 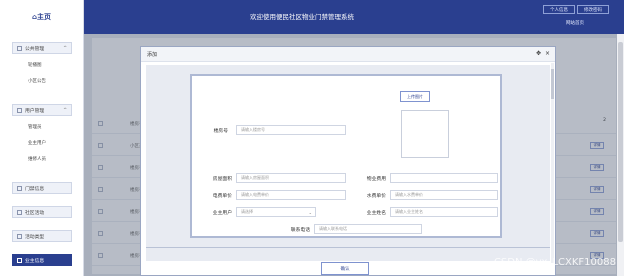 What do you see at coordinates (37, 81) in the screenshot?
I see `sidebar-item-notice: 小区公告` at bounding box center [37, 81].